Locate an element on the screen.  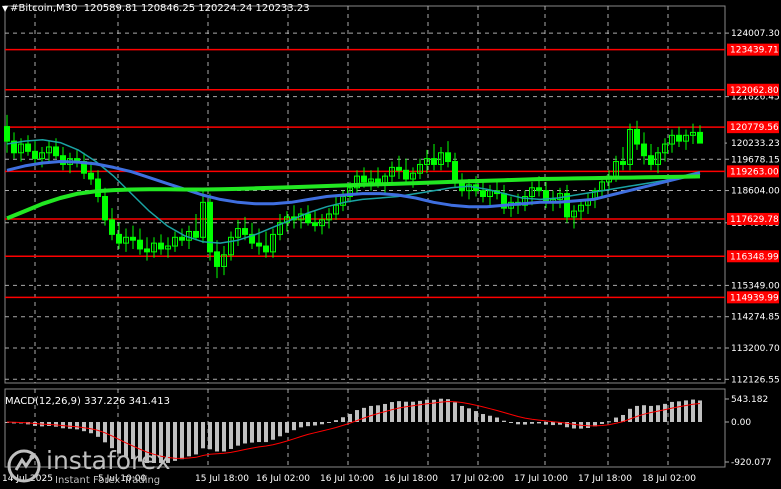
x-tick-label: 16 Jul 10:00 is located at coordinates (347, 479).